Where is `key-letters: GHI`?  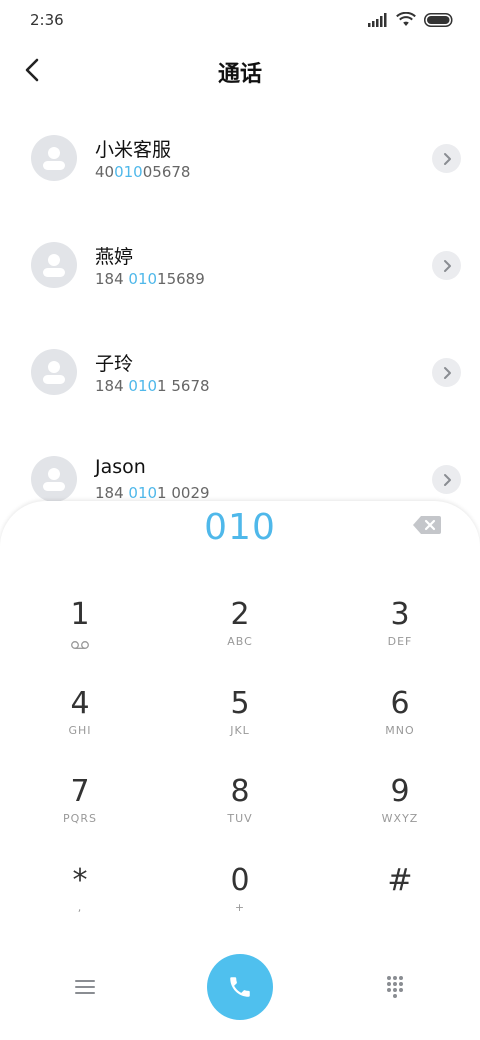 key-letters: GHI is located at coordinates (80, 730).